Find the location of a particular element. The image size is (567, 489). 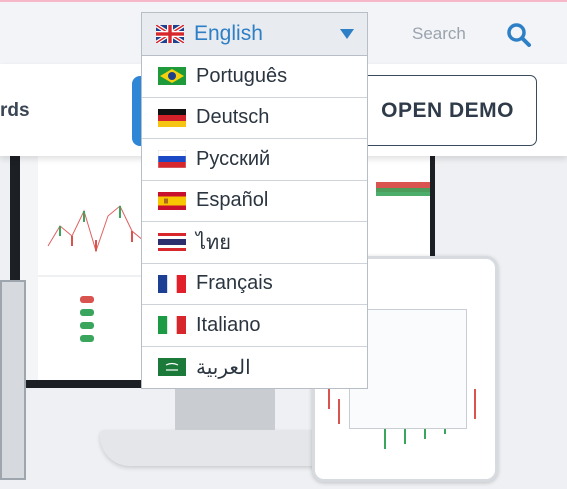

france-flag-icon is located at coordinates (172, 283).